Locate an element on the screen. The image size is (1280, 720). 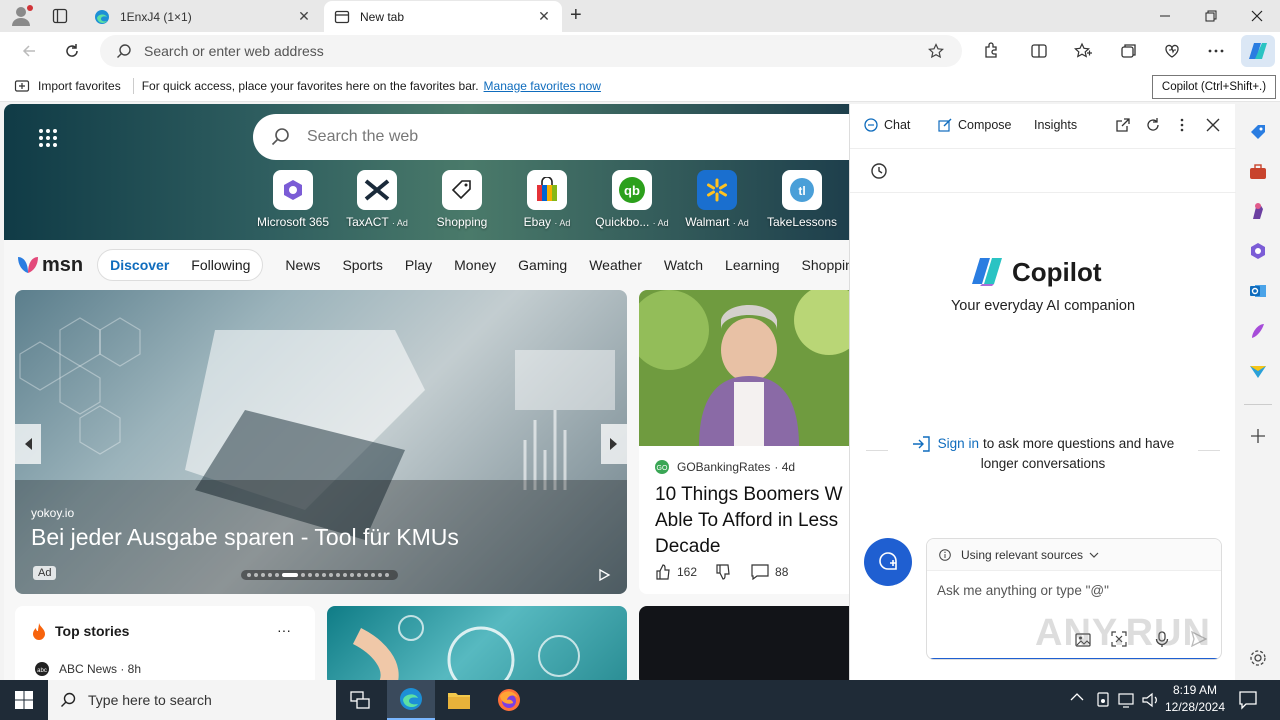
sidebar-send-icon is located at coordinates (1258, 371).